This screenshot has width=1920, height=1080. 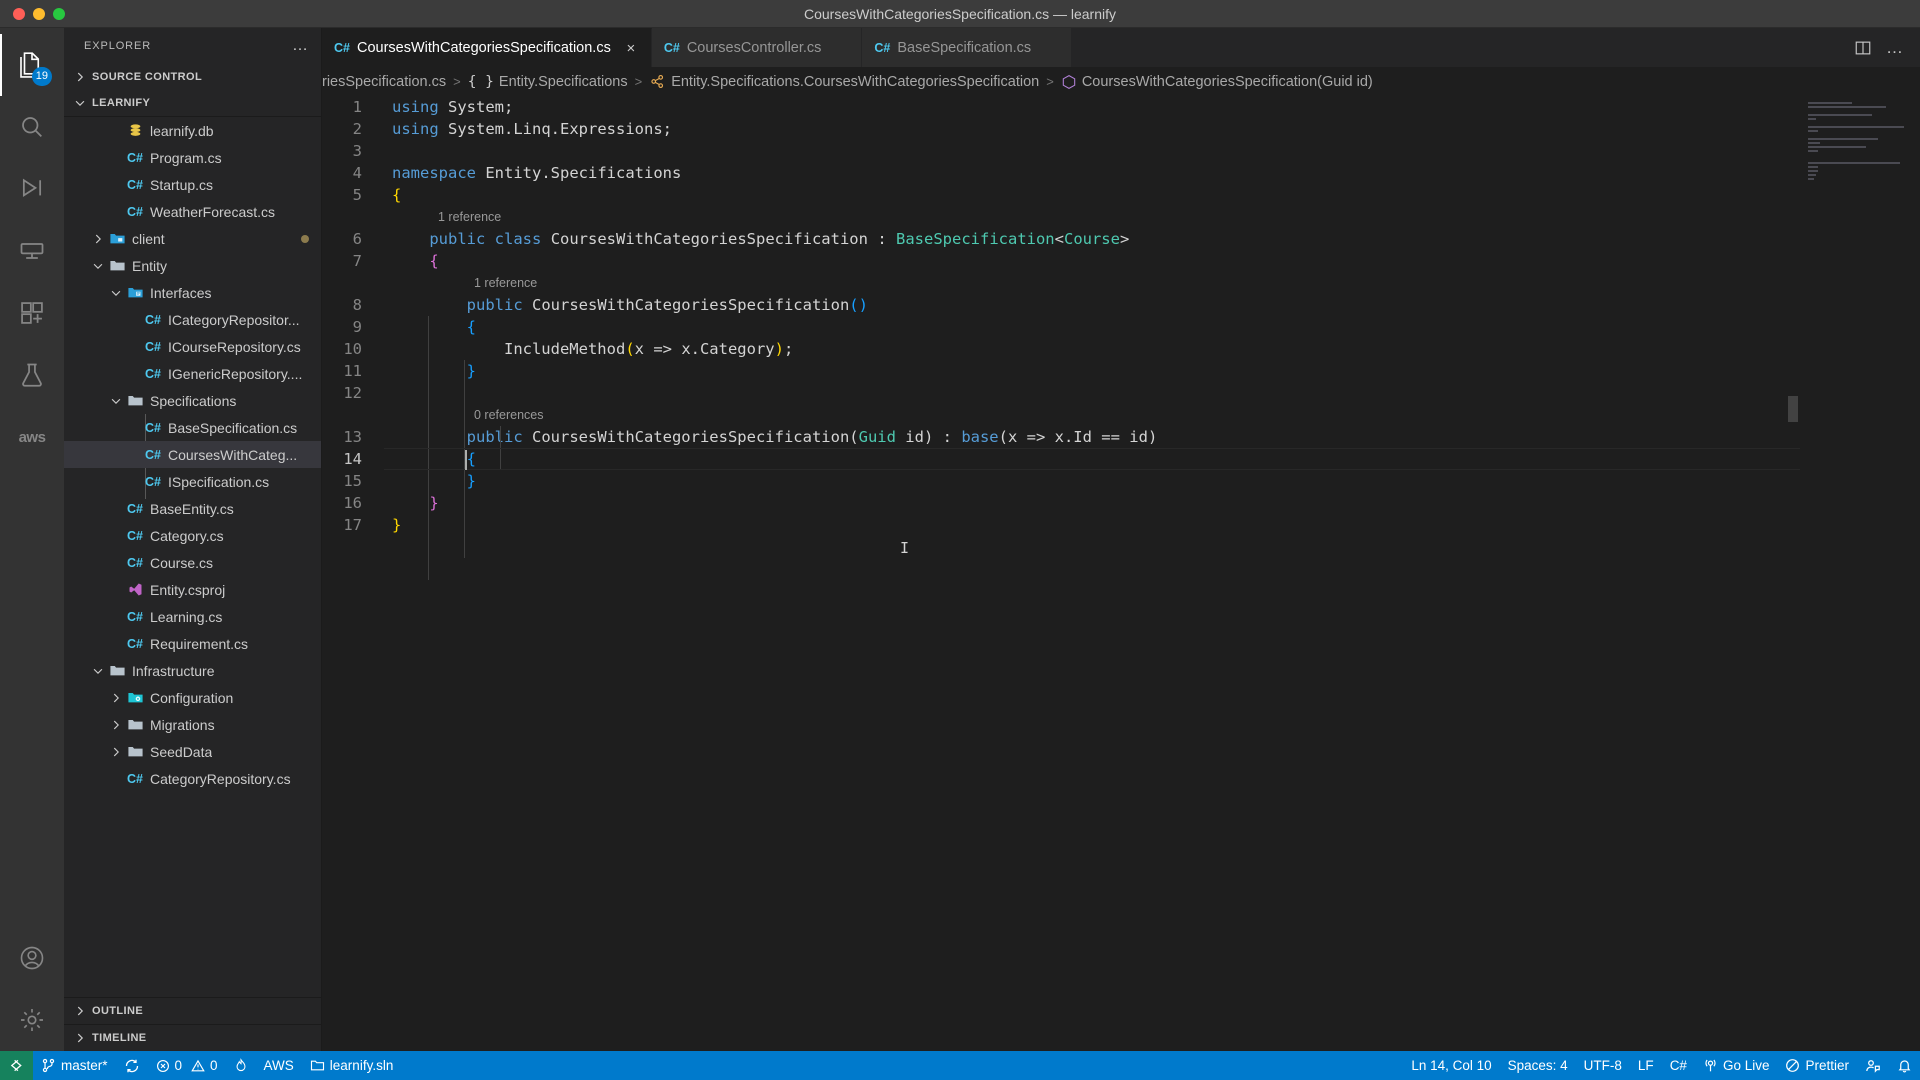 I want to click on breadcrumb-item: { } Entity.Specifications, so click(x=548, y=82).